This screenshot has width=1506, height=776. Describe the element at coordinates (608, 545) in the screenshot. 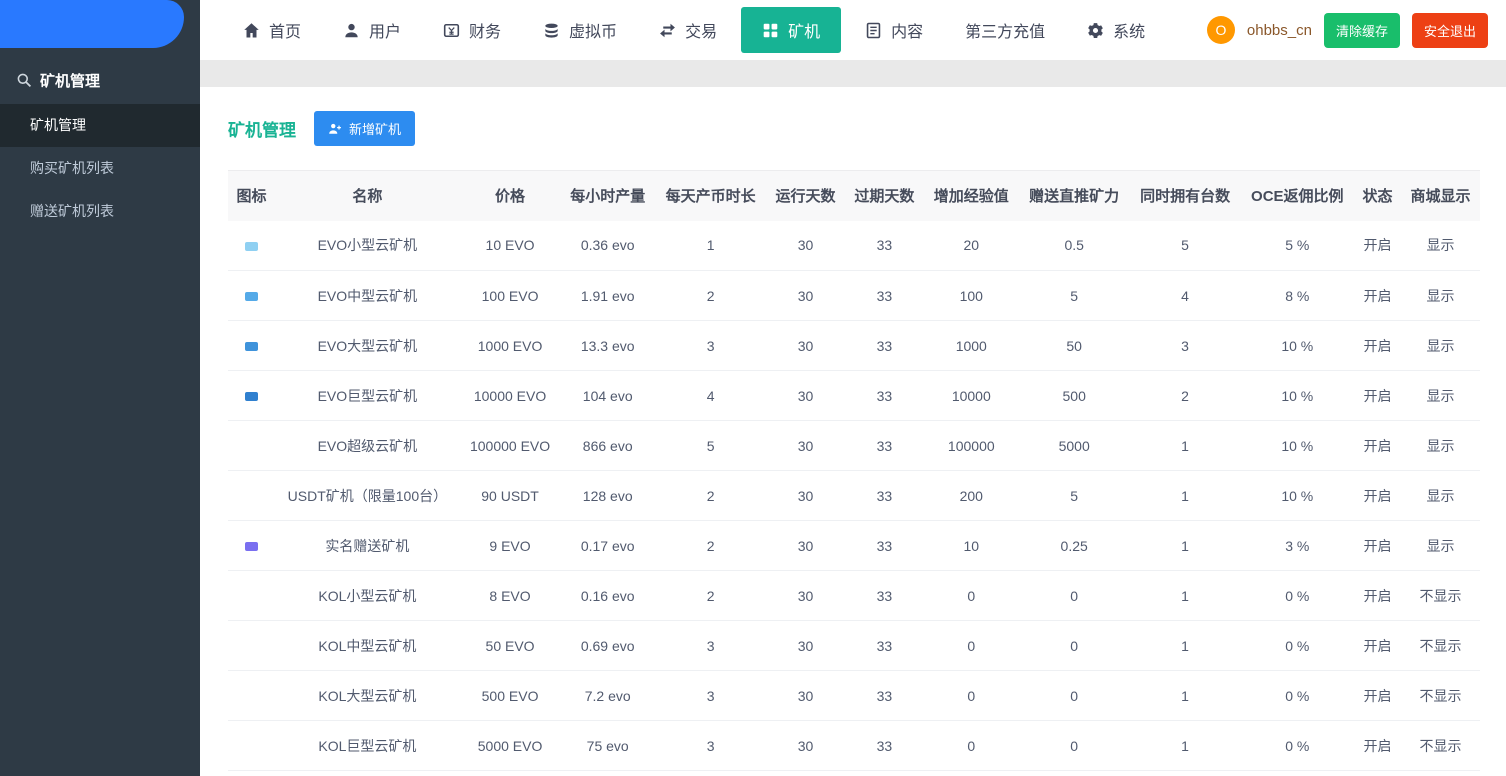

I see `cell-hourly: 0.17 evo` at that location.